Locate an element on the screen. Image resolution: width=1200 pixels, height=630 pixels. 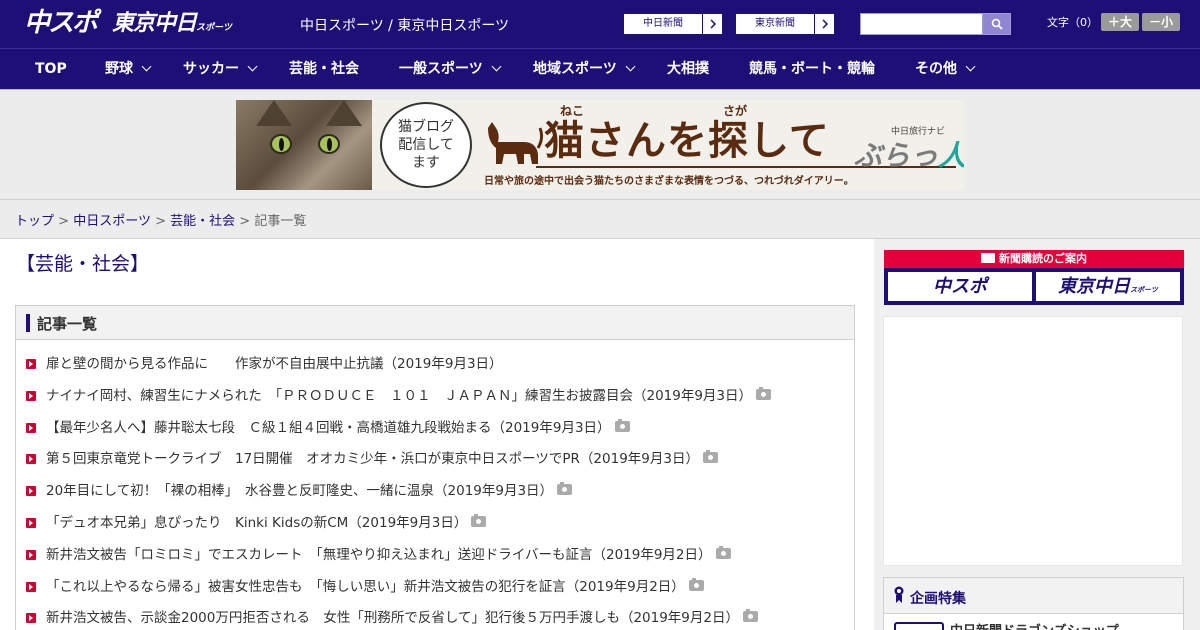
font-bigger-button: ＋大 is located at coordinates (1120, 22).